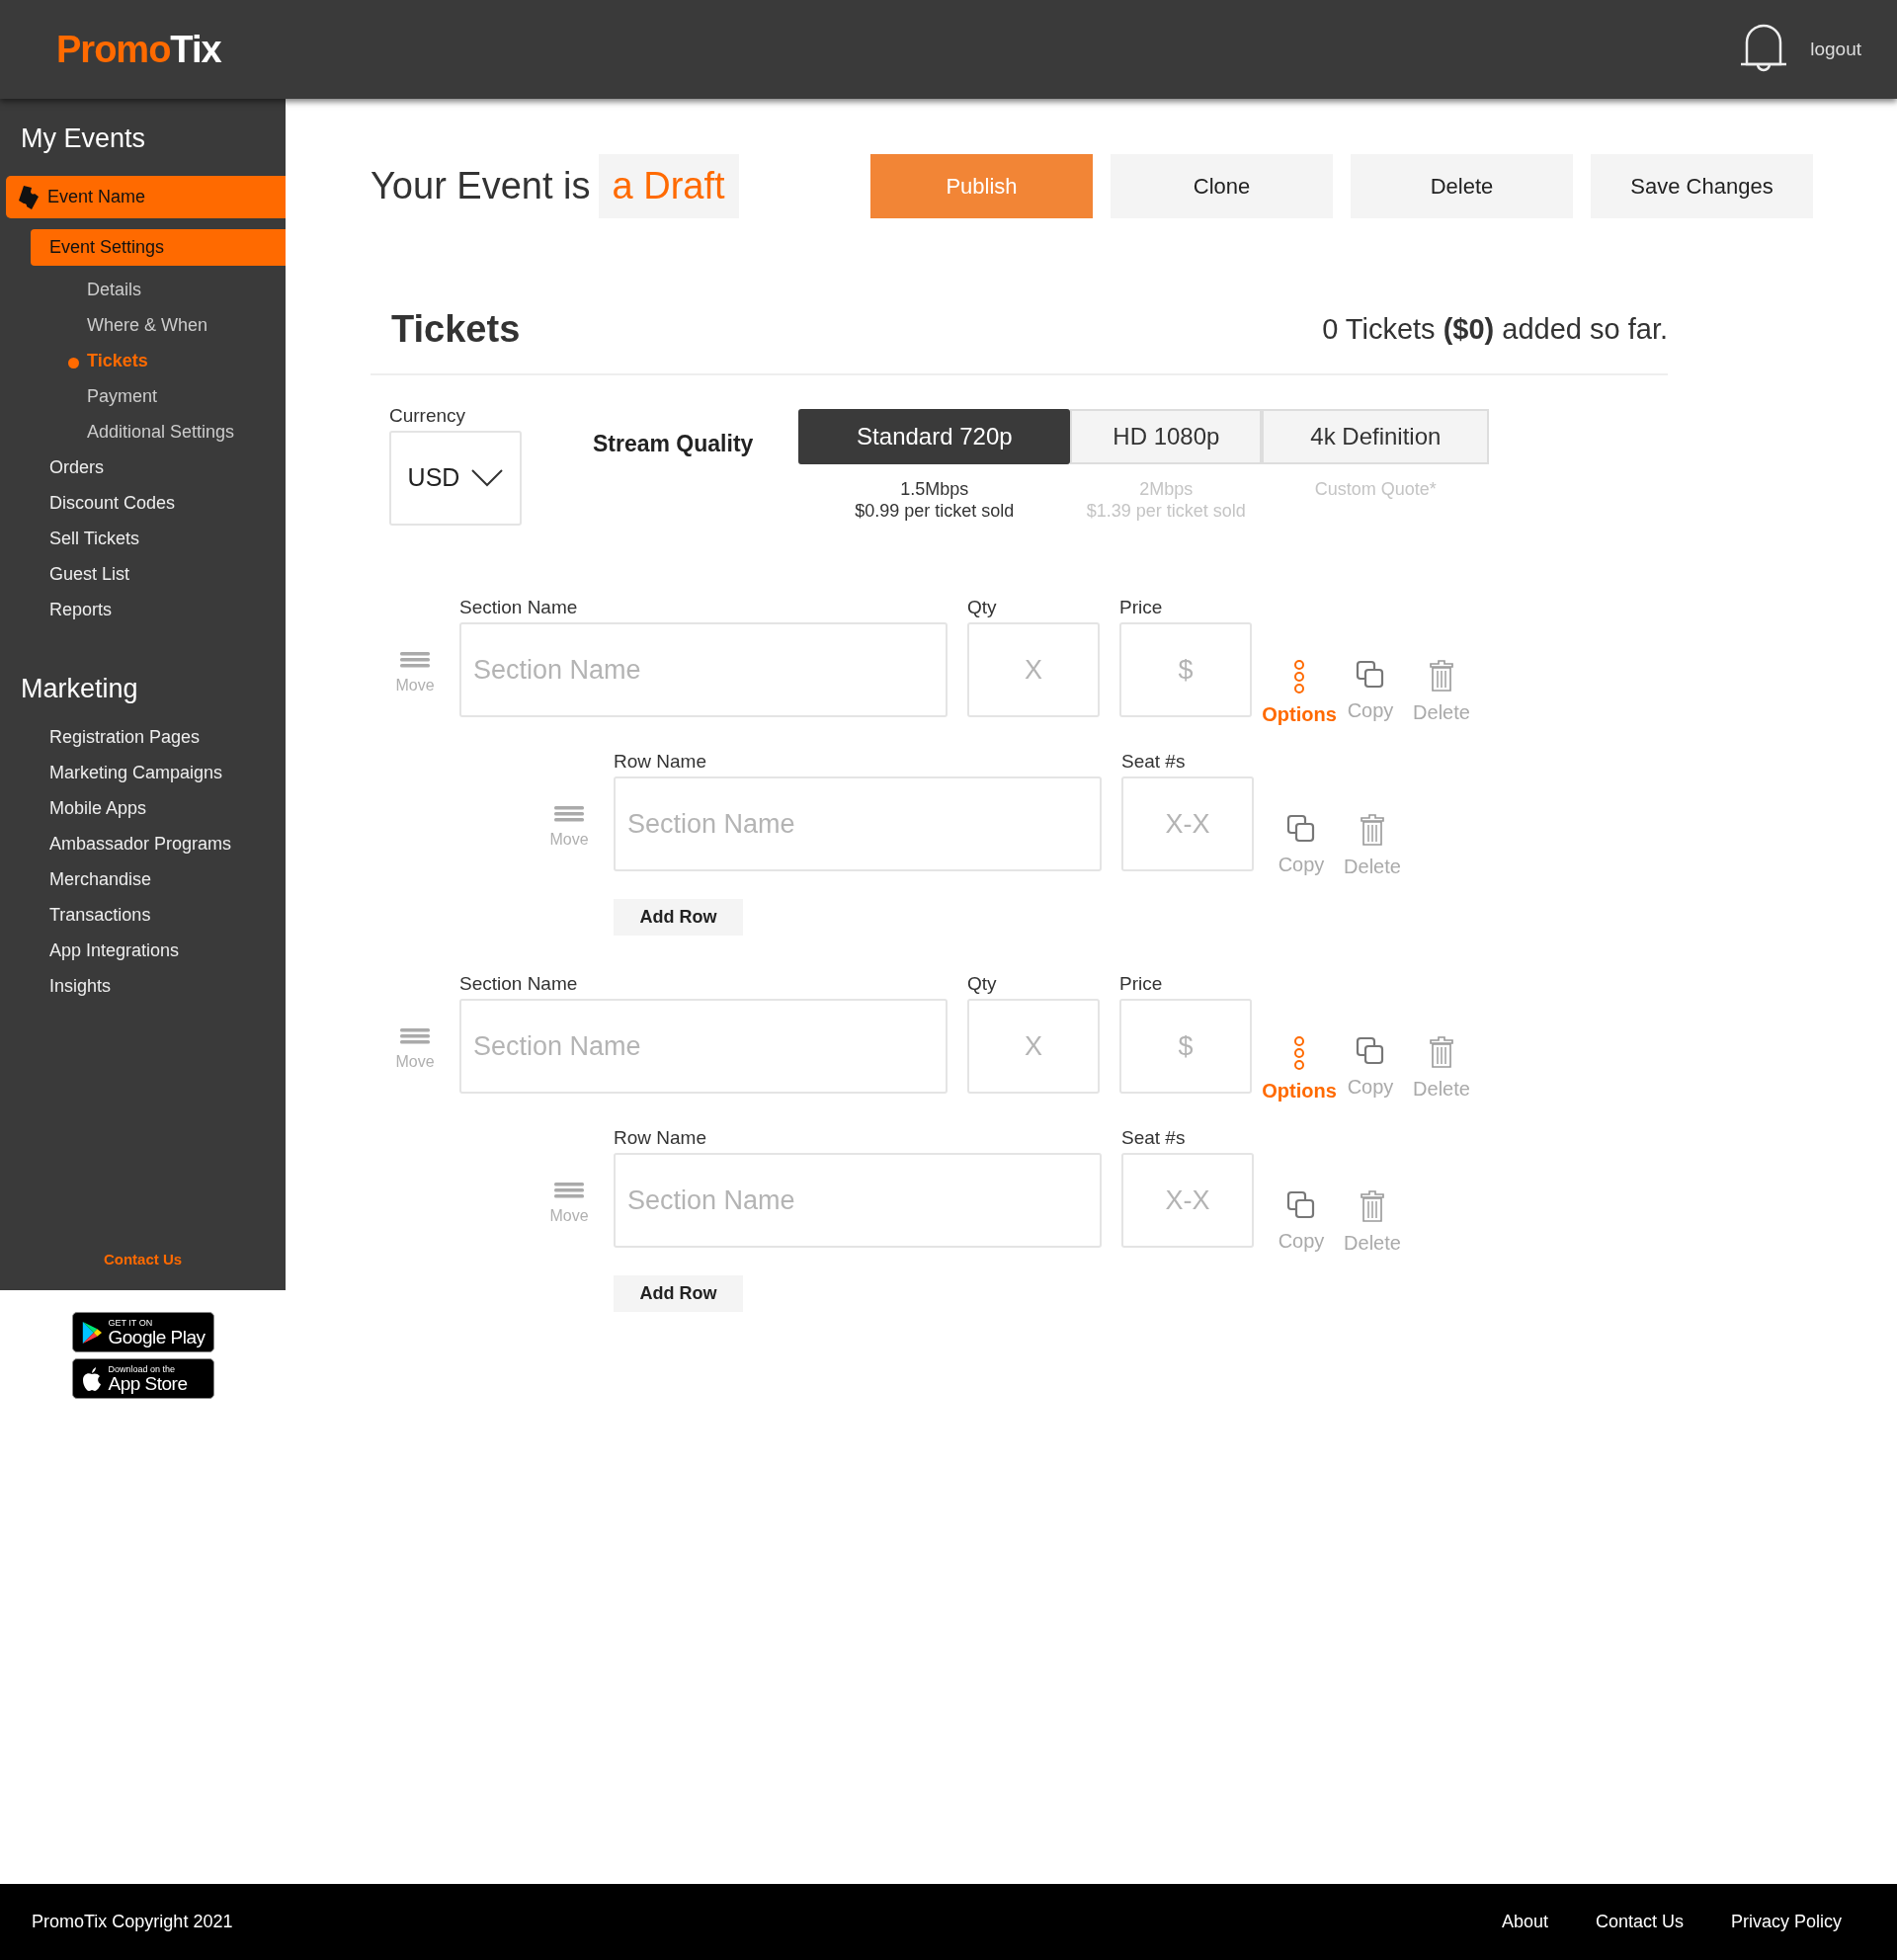 The width and height of the screenshot is (1897, 1960). What do you see at coordinates (455, 478) in the screenshot?
I see `currency-select: USD` at bounding box center [455, 478].